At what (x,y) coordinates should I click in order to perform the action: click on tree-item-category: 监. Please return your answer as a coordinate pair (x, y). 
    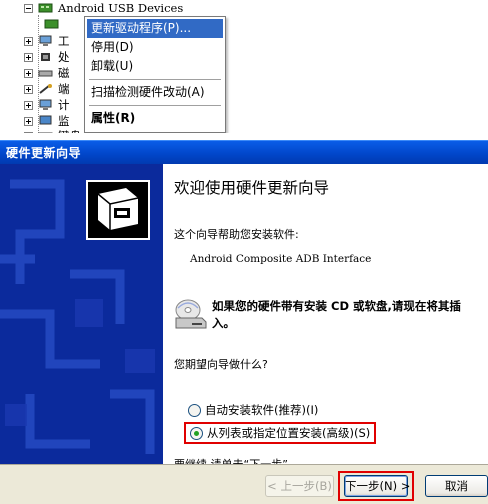
    Looking at the image, I should click on (47, 121).